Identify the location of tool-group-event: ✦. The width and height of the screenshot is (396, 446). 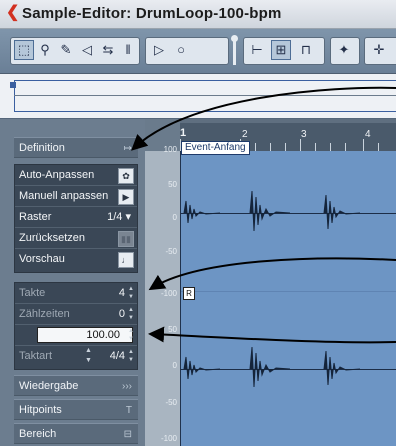
(345, 51).